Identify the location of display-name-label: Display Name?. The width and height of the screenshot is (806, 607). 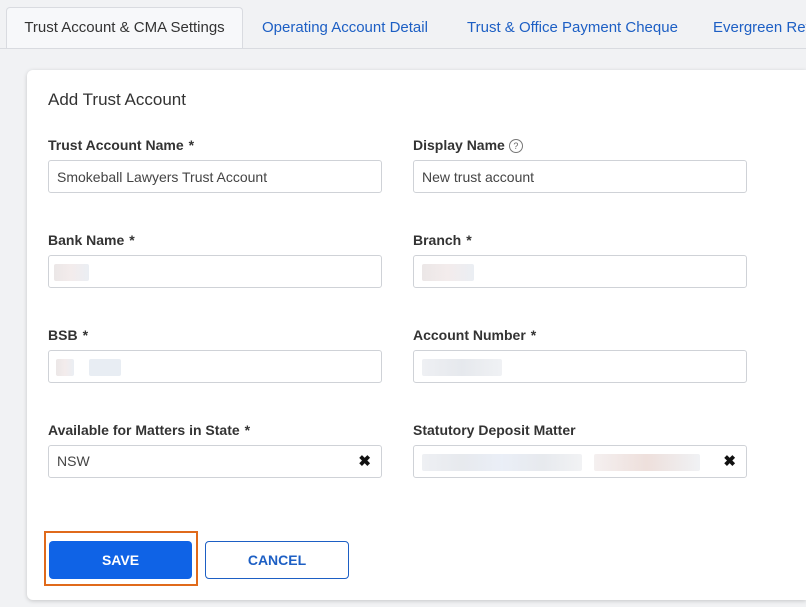
(468, 145).